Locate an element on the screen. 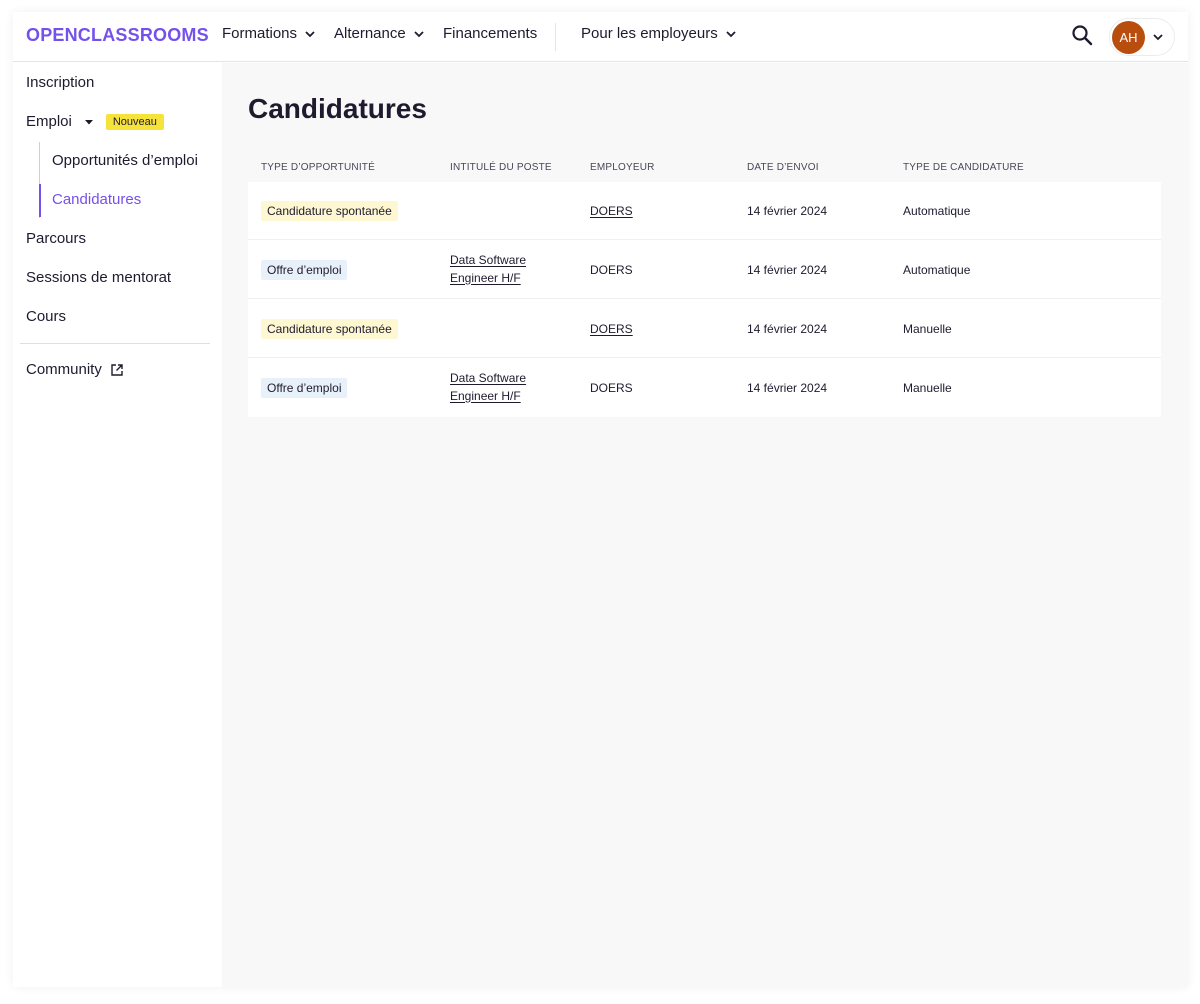 The width and height of the screenshot is (1200, 1004). nav-alternance: Alternance is located at coordinates (380, 33).